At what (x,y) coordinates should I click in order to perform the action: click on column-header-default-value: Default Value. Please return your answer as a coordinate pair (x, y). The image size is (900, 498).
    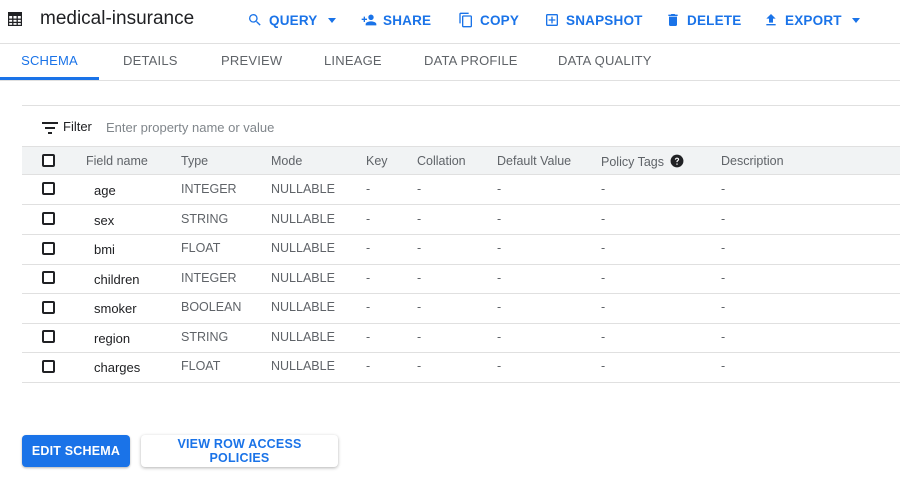
    Looking at the image, I should click on (534, 161).